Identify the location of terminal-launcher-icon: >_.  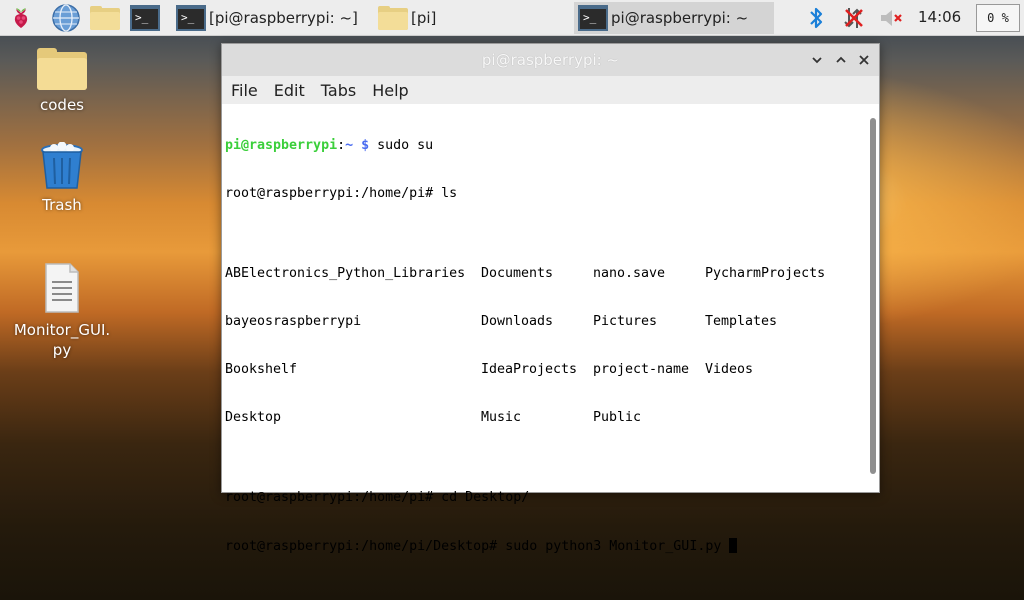
(145, 18).